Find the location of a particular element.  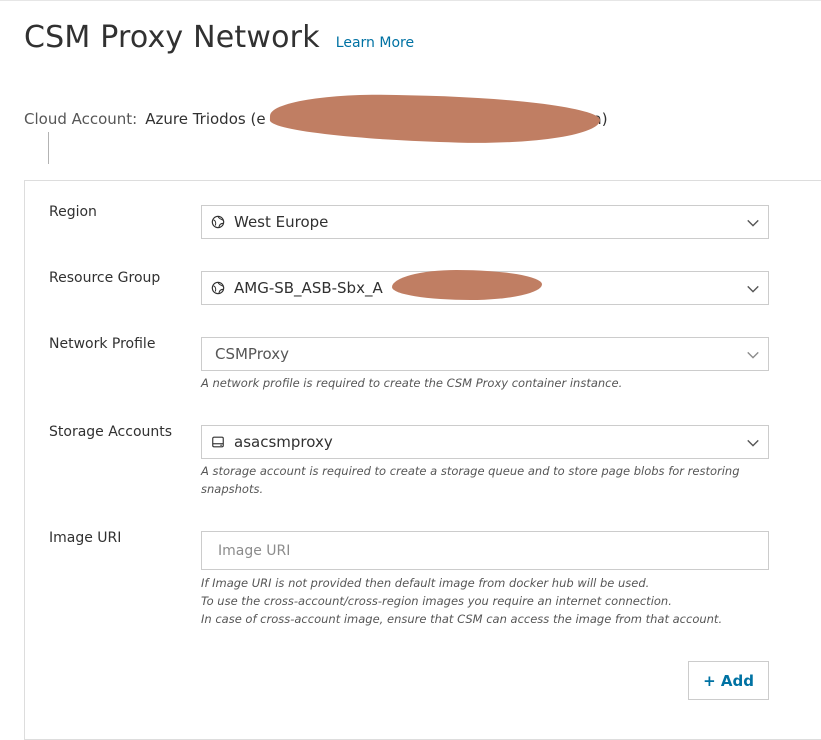

page-header: CSM Proxy Network Learn More is located at coordinates (219, 37).